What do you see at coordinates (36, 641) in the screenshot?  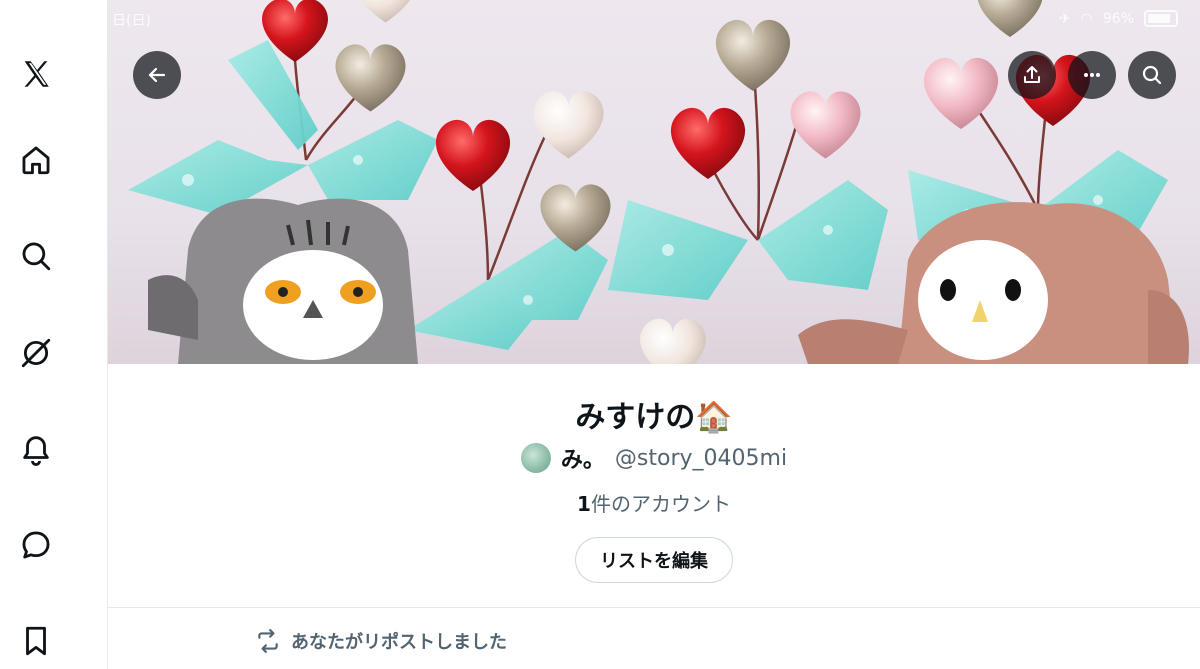 I see `bookmarks-icon` at bounding box center [36, 641].